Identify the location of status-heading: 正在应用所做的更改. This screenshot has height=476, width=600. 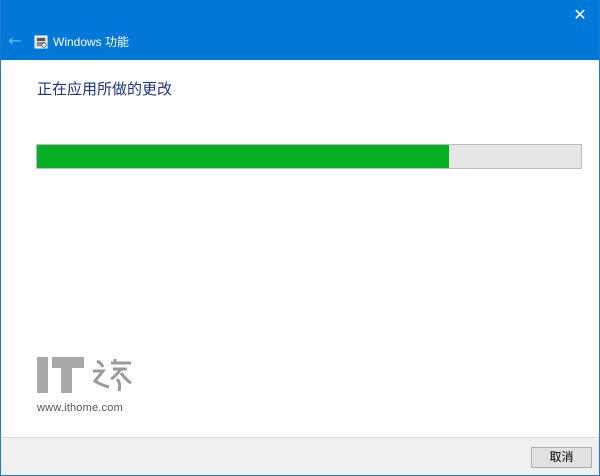
(105, 89).